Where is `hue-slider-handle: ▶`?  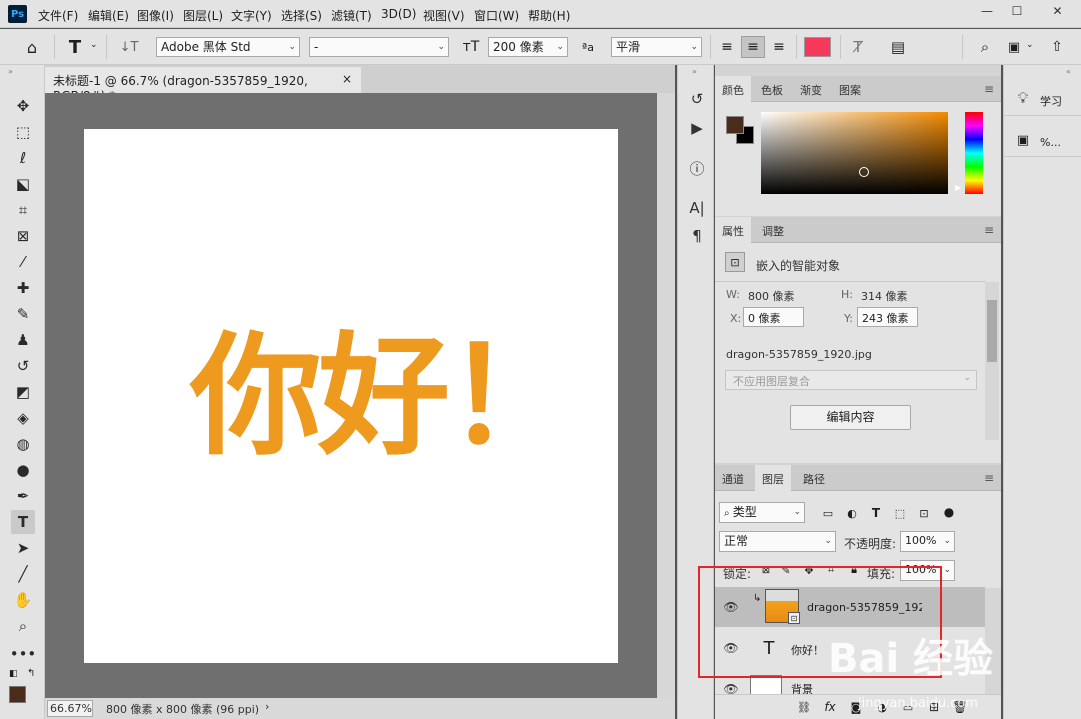 hue-slider-handle: ▶ is located at coordinates (958, 187).